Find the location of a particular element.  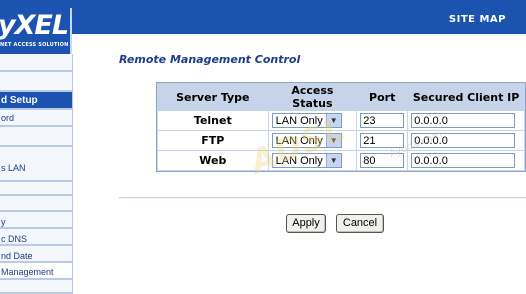

table-row: Web LAN Only ▼ 80 0.0.0.0 is located at coordinates (341, 160).